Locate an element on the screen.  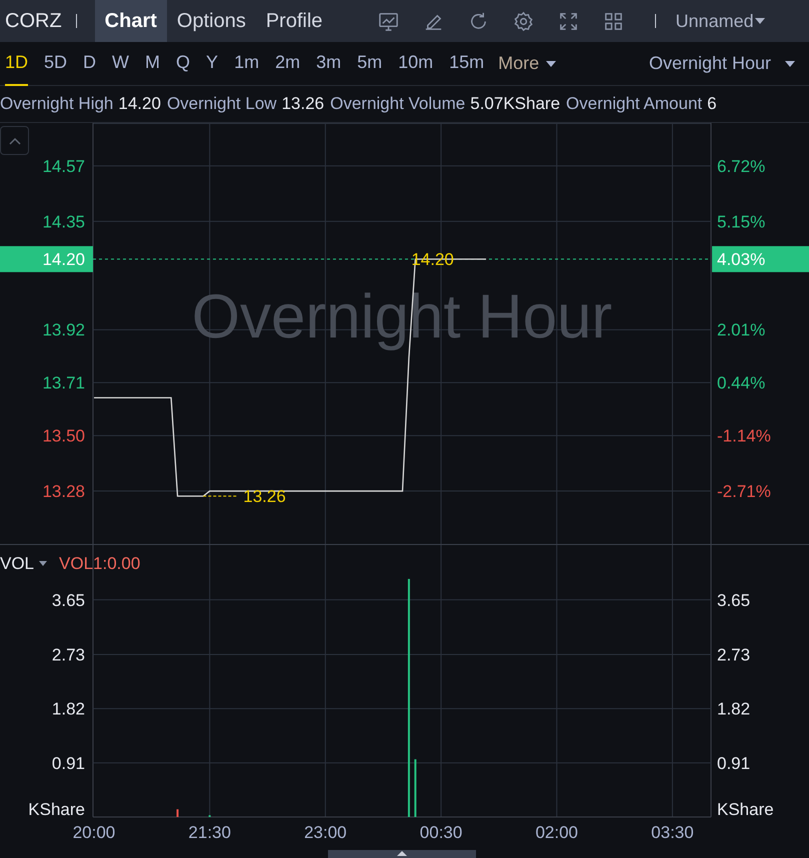
price-axis-label: 13.92 is located at coordinates (63, 330).